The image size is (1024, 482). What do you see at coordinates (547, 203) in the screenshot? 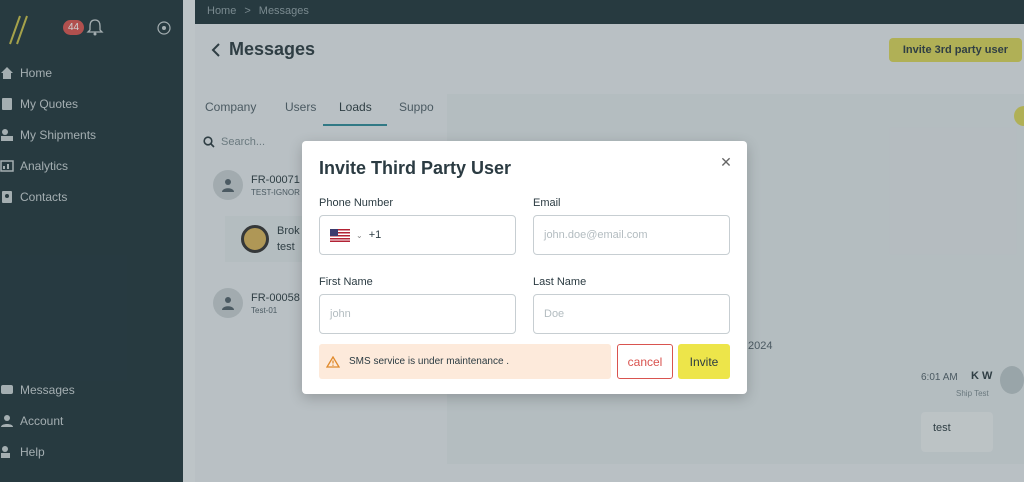
I see `email-label: Email` at bounding box center [547, 203].